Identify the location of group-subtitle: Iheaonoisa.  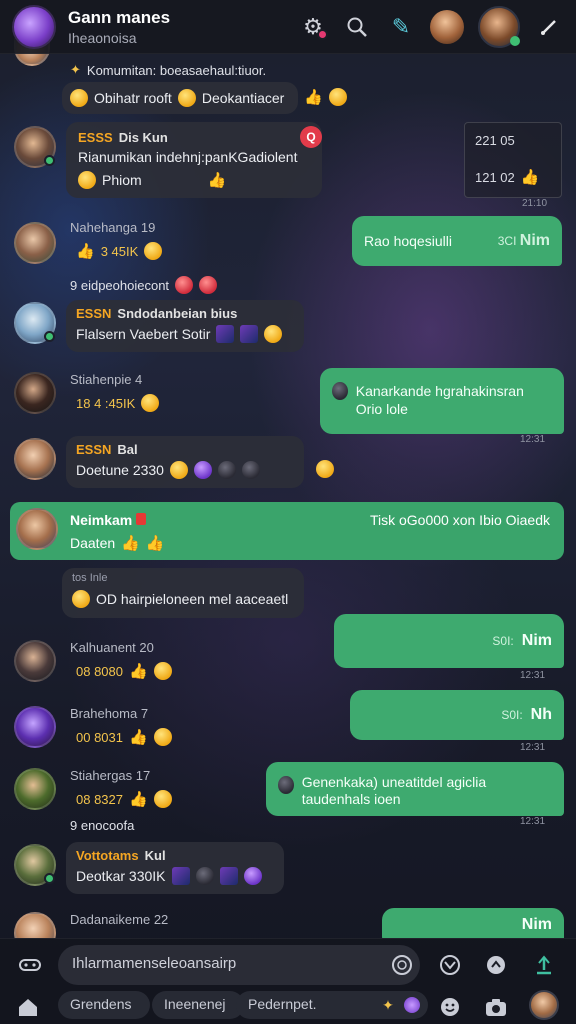
(102, 37).